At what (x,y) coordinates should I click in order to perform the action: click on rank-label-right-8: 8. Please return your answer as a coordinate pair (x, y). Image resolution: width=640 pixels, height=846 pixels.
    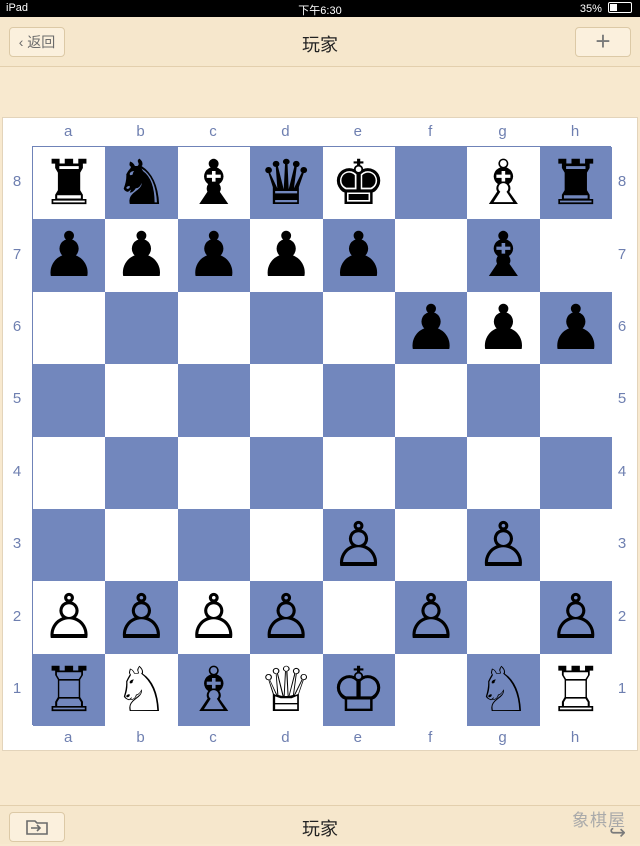
    Looking at the image, I should click on (622, 182).